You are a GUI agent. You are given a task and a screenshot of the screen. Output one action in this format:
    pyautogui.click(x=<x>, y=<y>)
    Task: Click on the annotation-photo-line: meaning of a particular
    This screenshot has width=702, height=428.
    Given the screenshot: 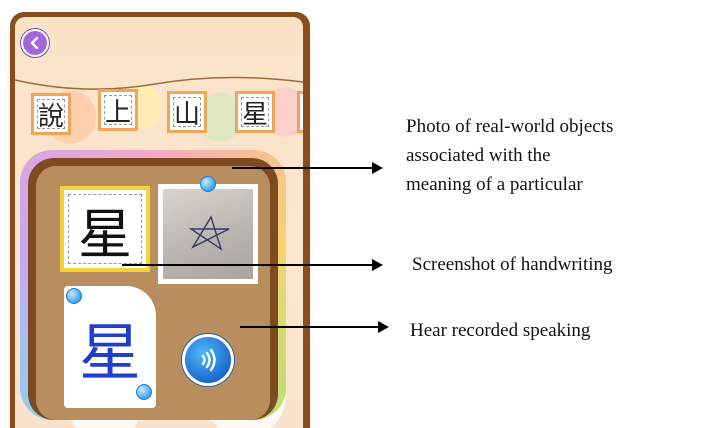 What is the action you would take?
    pyautogui.click(x=494, y=184)
    